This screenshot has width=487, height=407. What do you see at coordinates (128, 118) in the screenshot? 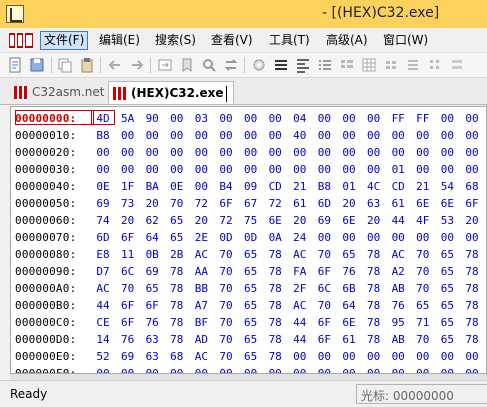
I see `hex-byte: 5A` at bounding box center [128, 118].